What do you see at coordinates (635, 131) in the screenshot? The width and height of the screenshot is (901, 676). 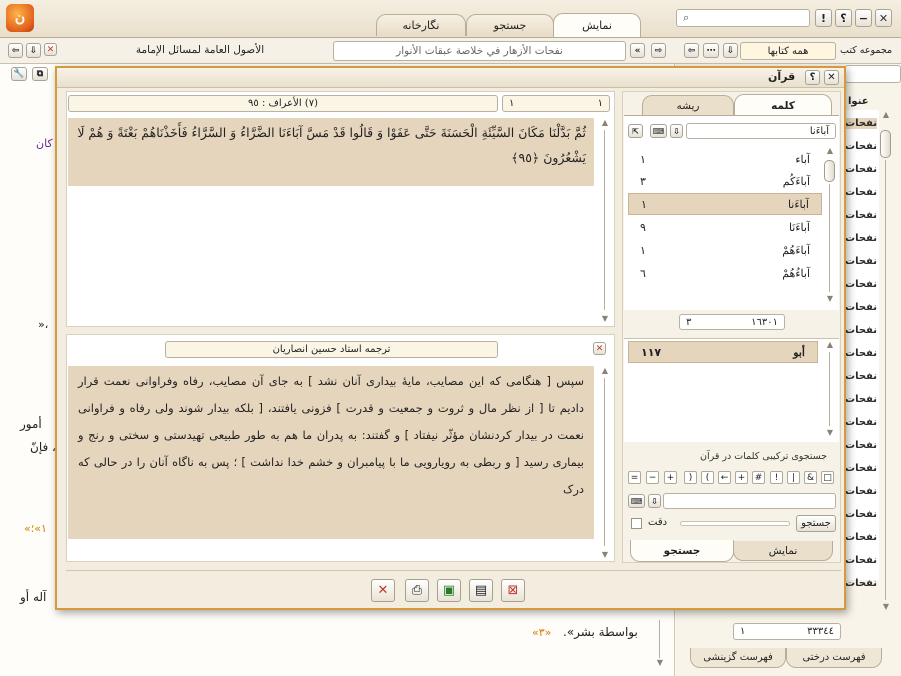 I see `arrow-tool-icon: ⇱` at bounding box center [635, 131].